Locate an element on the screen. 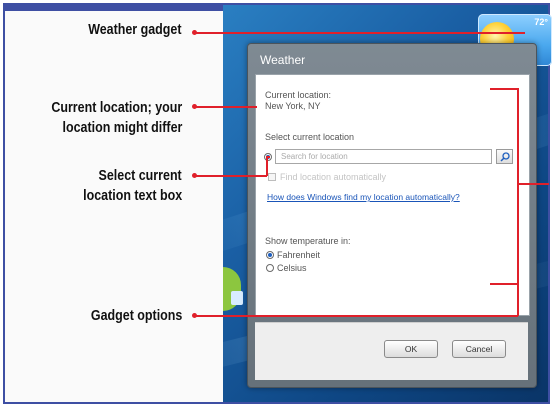  callout-current-location-line2: location might differ is located at coordinates (122, 128).